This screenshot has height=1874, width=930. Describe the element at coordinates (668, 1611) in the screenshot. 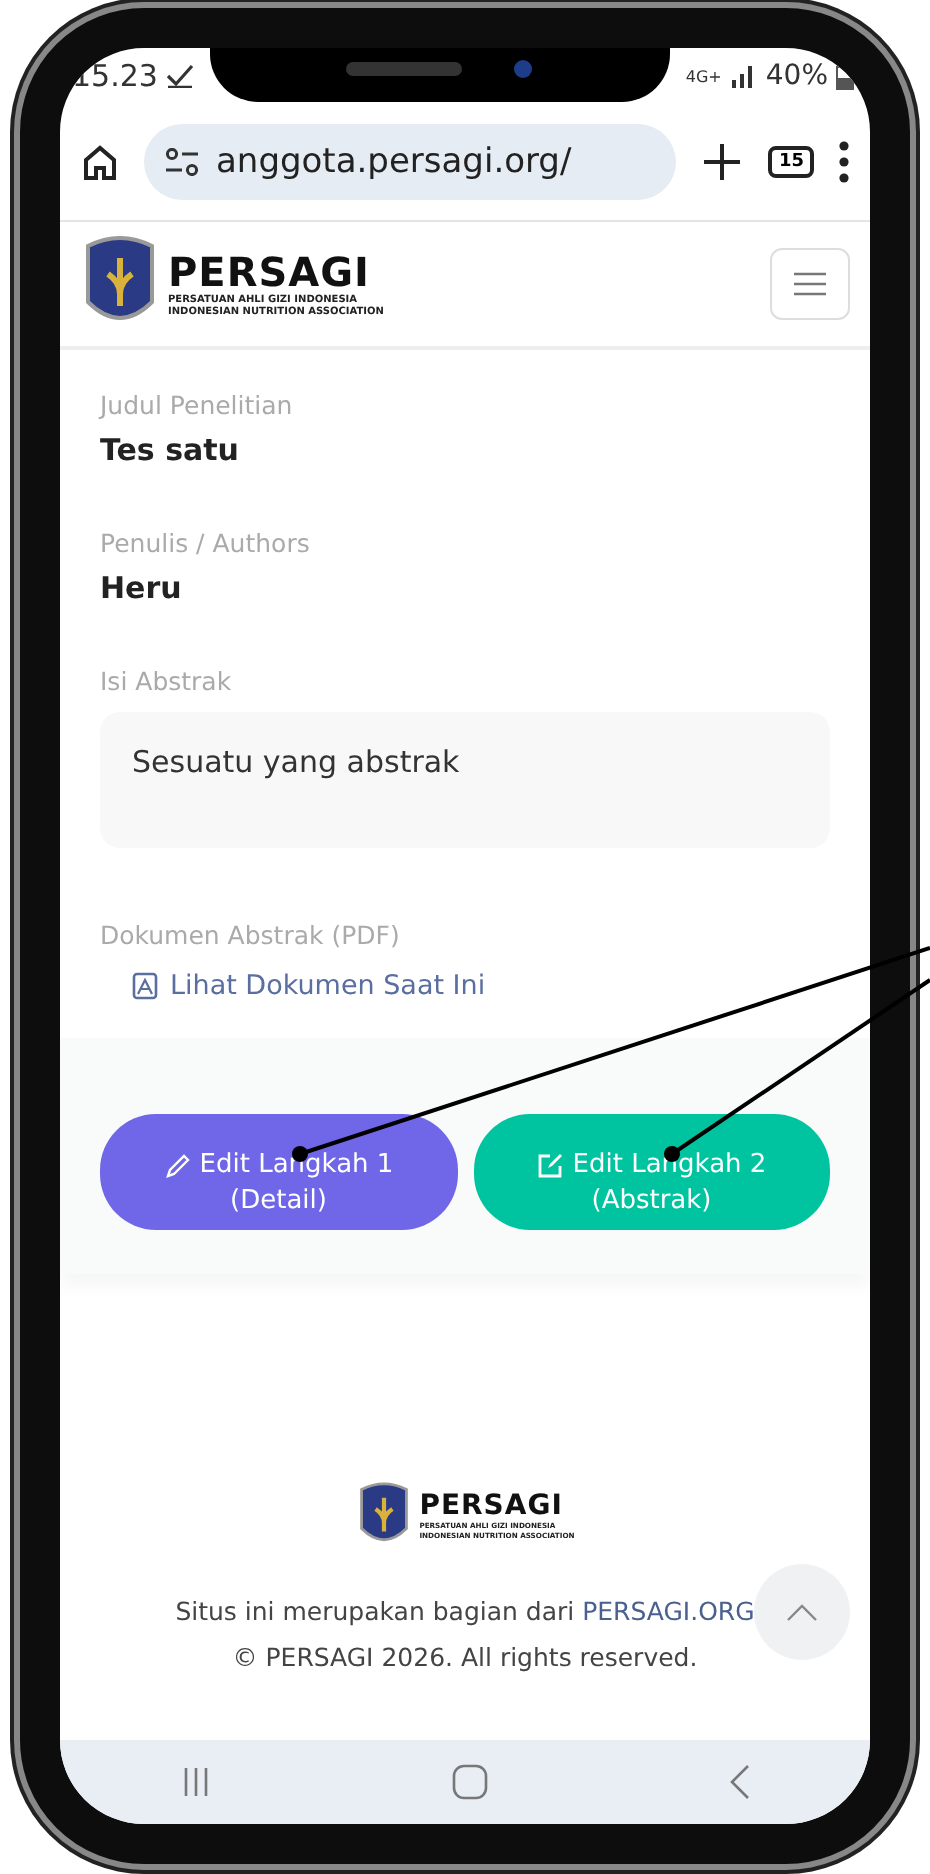

I see `footer-link: PERSAGI.ORG` at that location.